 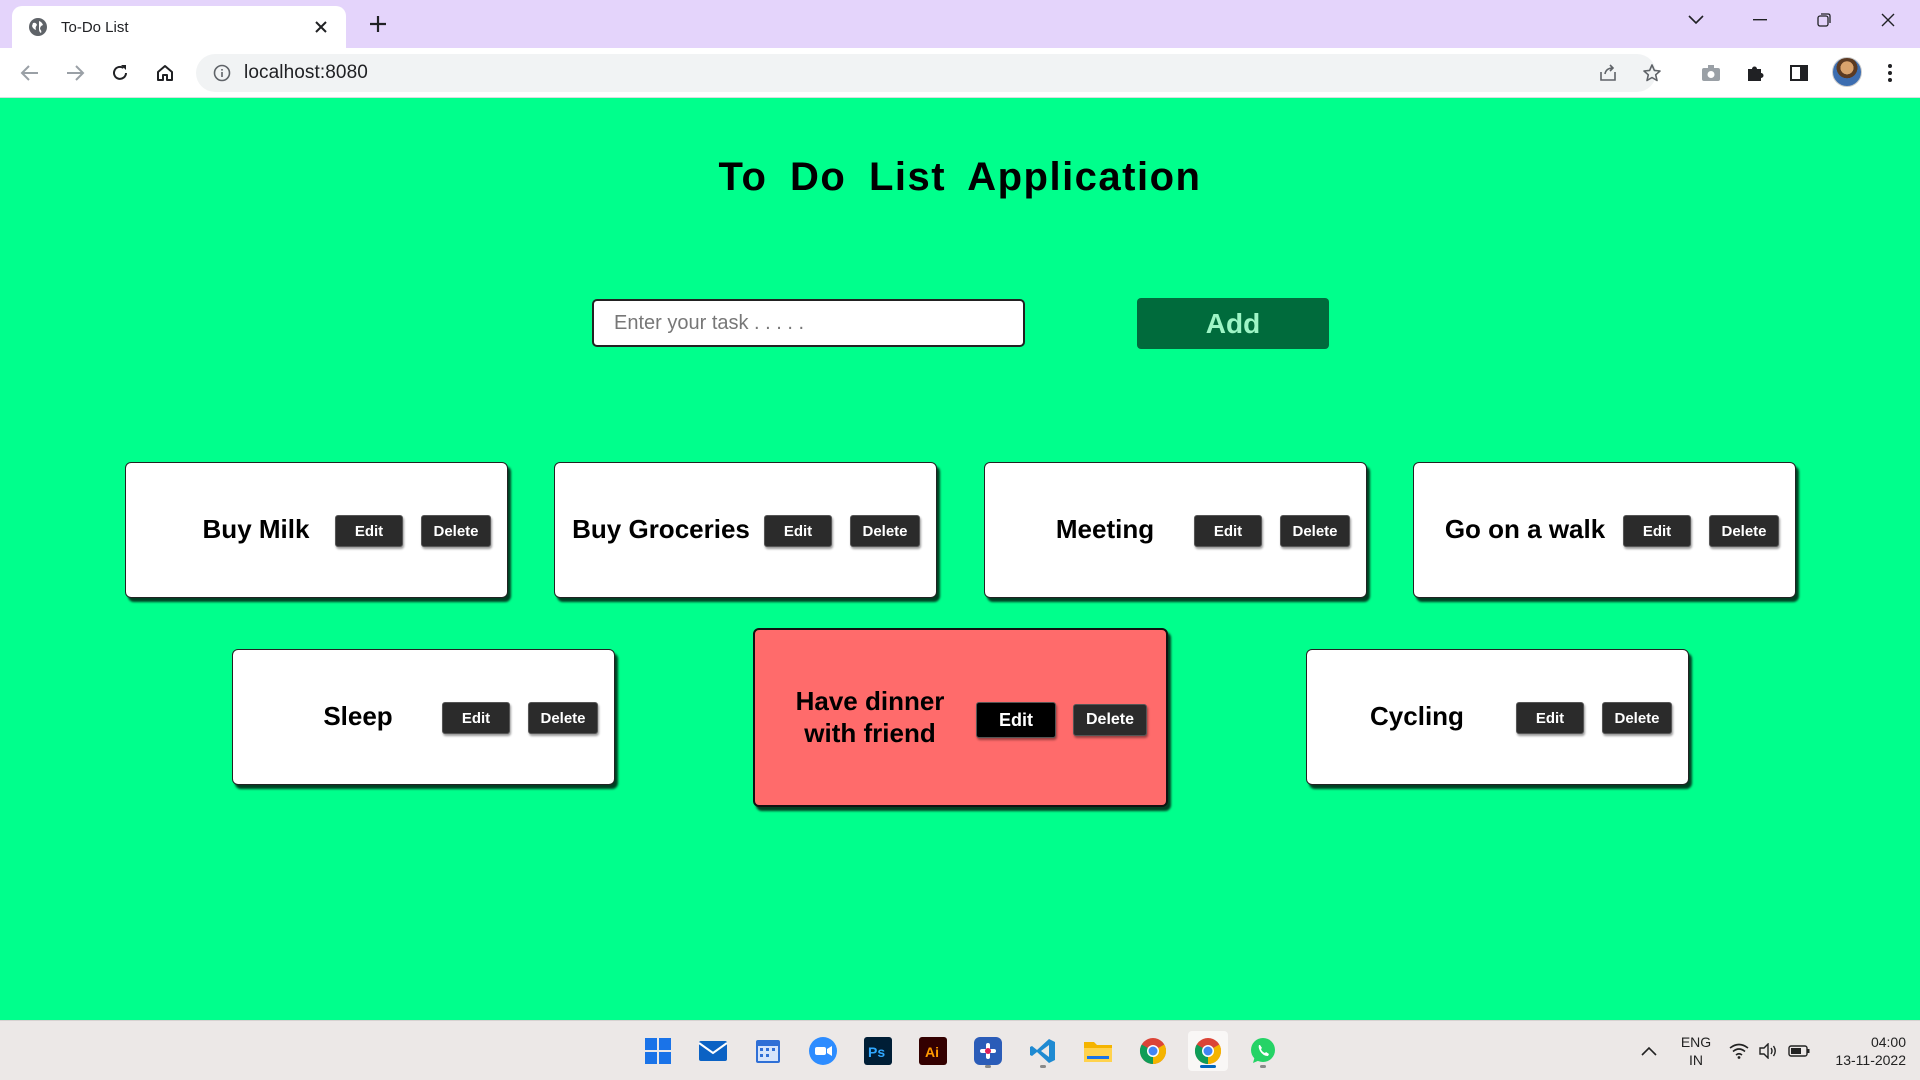 What do you see at coordinates (1649, 1050) in the screenshot?
I see `chevron-up-icon` at bounding box center [1649, 1050].